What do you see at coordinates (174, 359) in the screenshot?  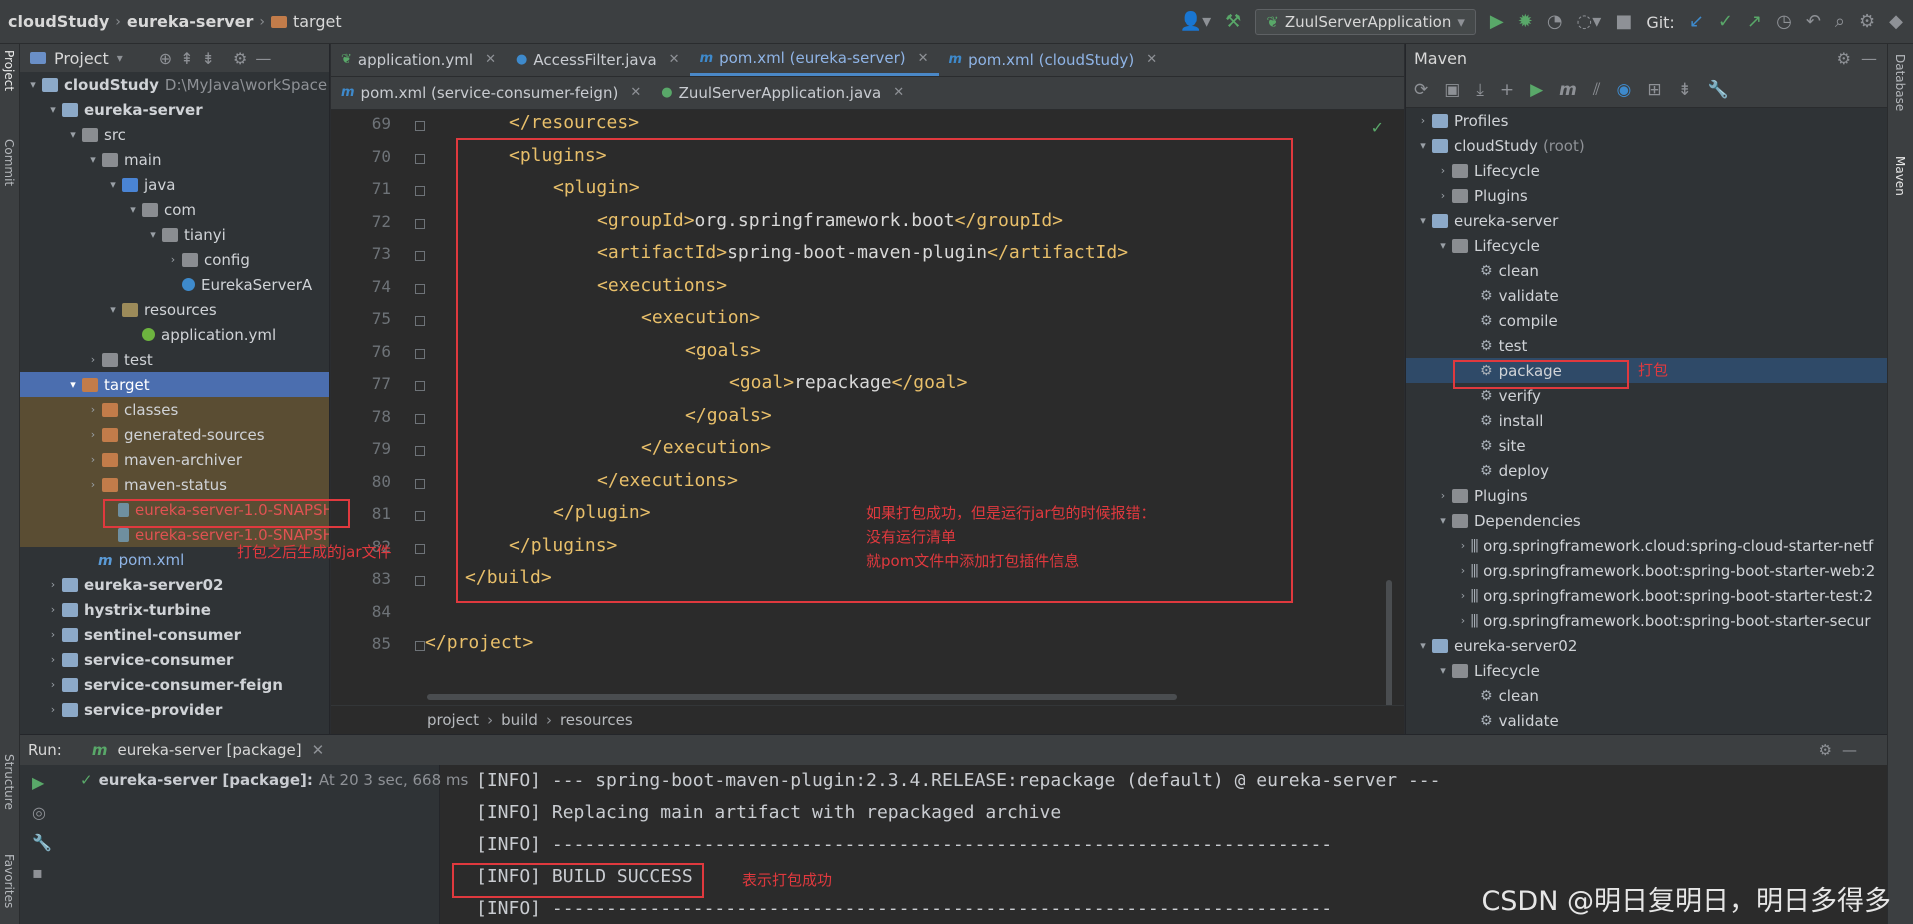 I see `tree-item-test: › test` at bounding box center [174, 359].